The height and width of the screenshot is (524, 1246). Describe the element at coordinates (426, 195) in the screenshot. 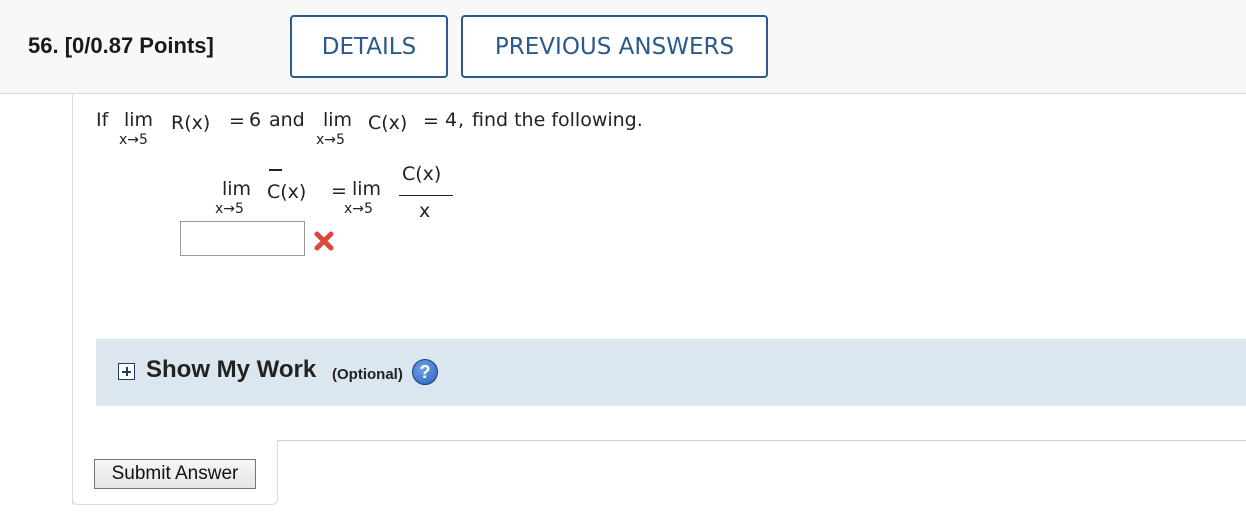

I see `fraction-bar` at that location.